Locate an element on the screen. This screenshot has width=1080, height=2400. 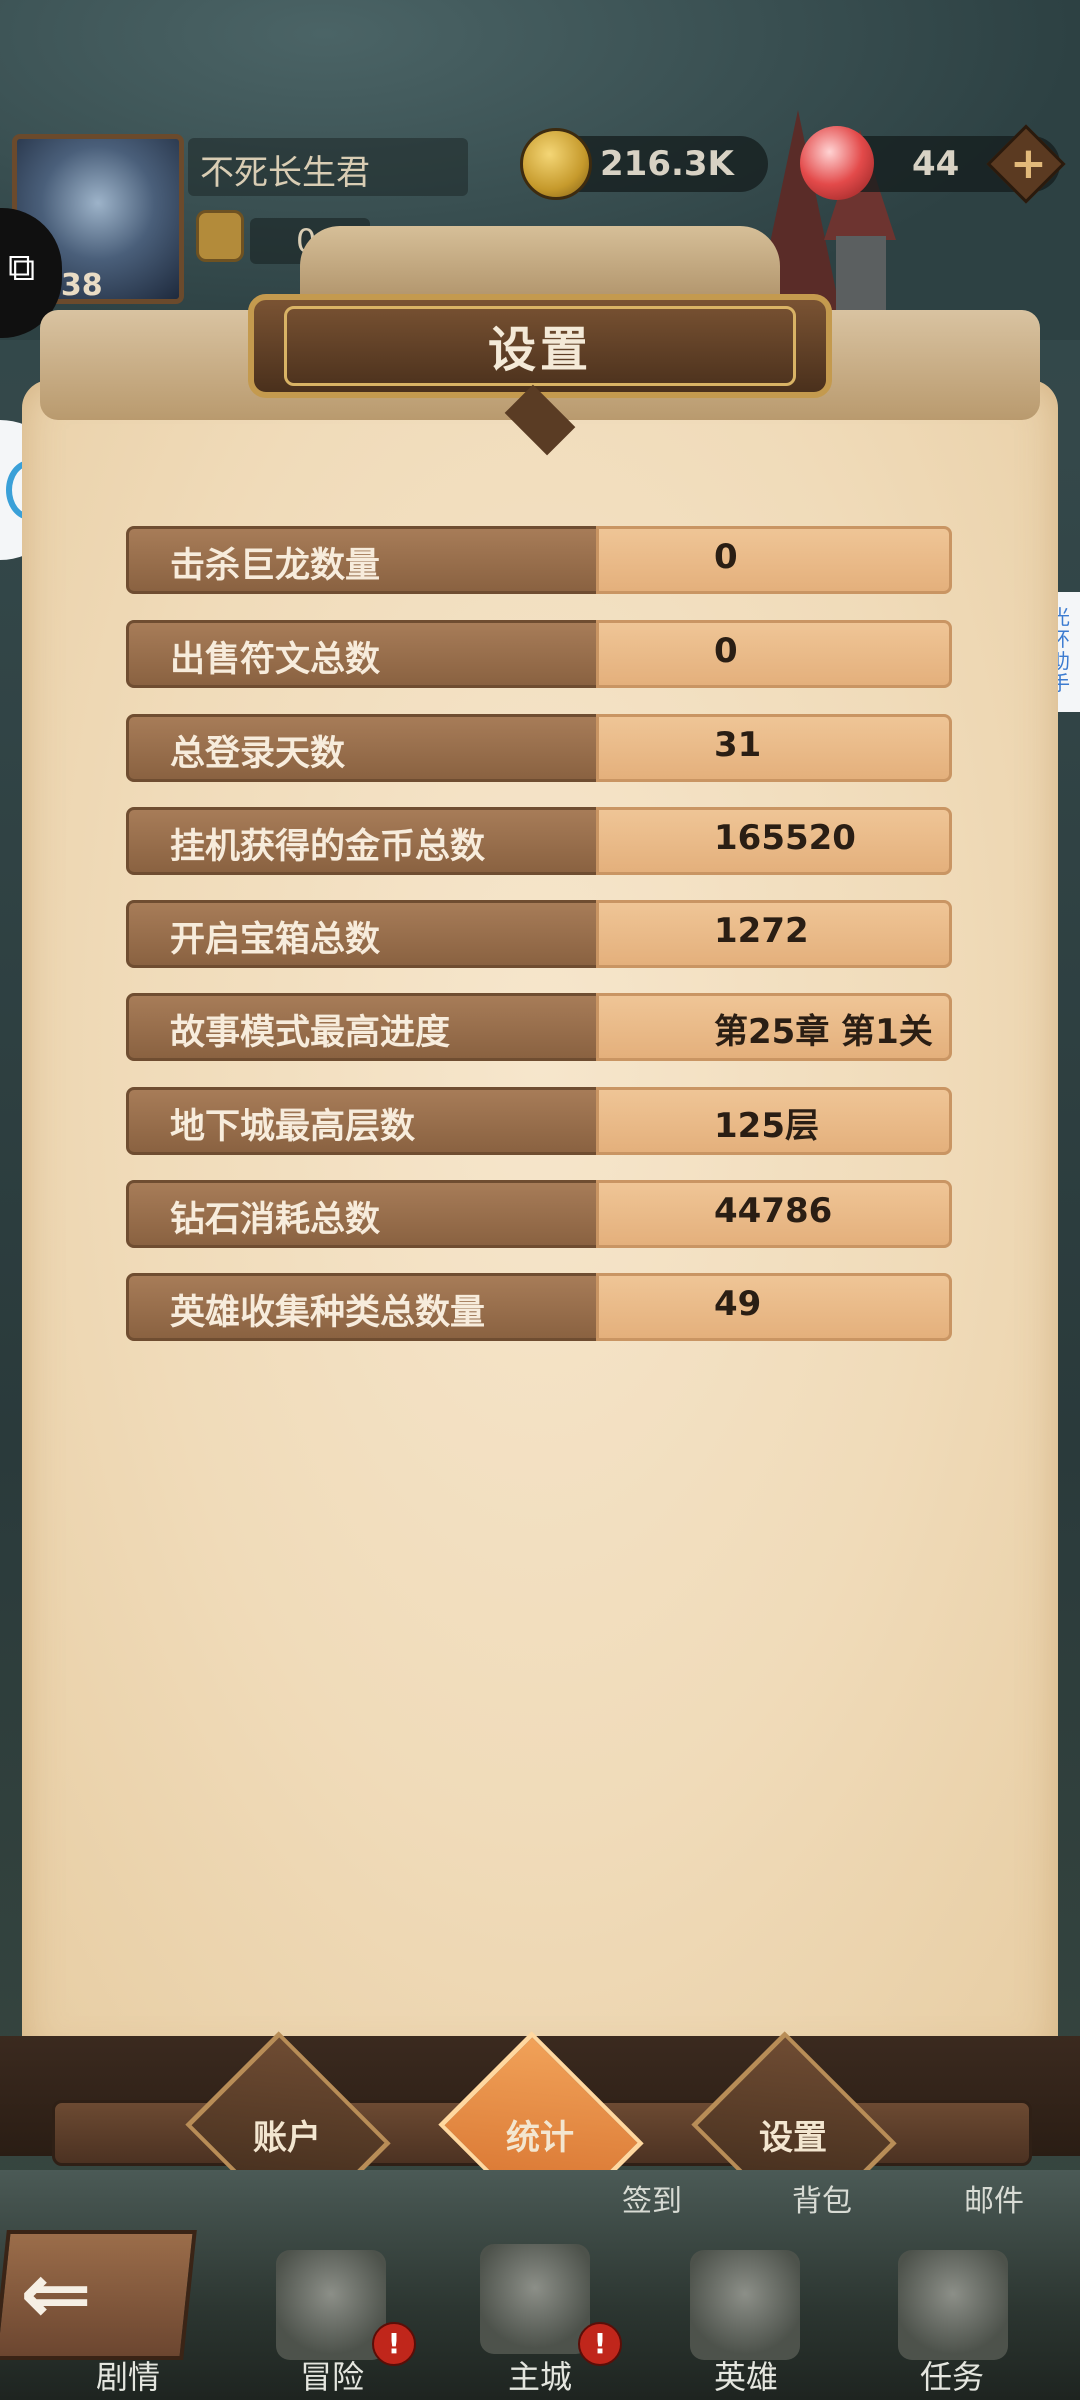
stat-row: 出售符文总数 0 is located at coordinates (539, 654).